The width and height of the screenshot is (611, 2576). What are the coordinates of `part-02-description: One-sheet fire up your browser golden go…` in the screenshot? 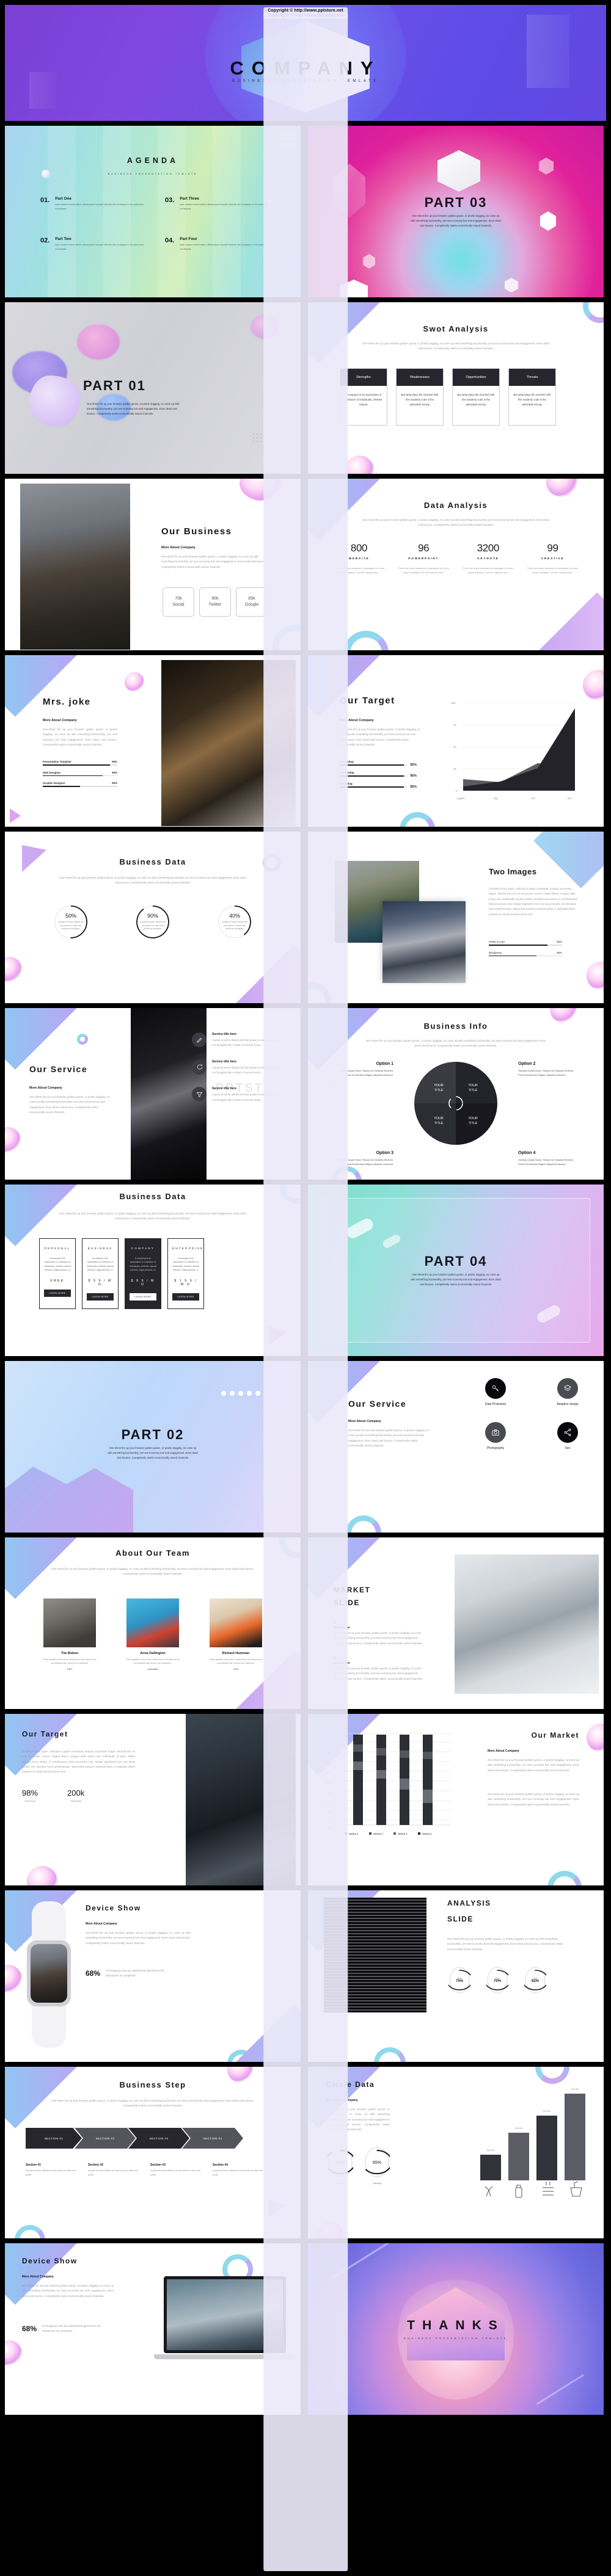 It's located at (153, 1452).